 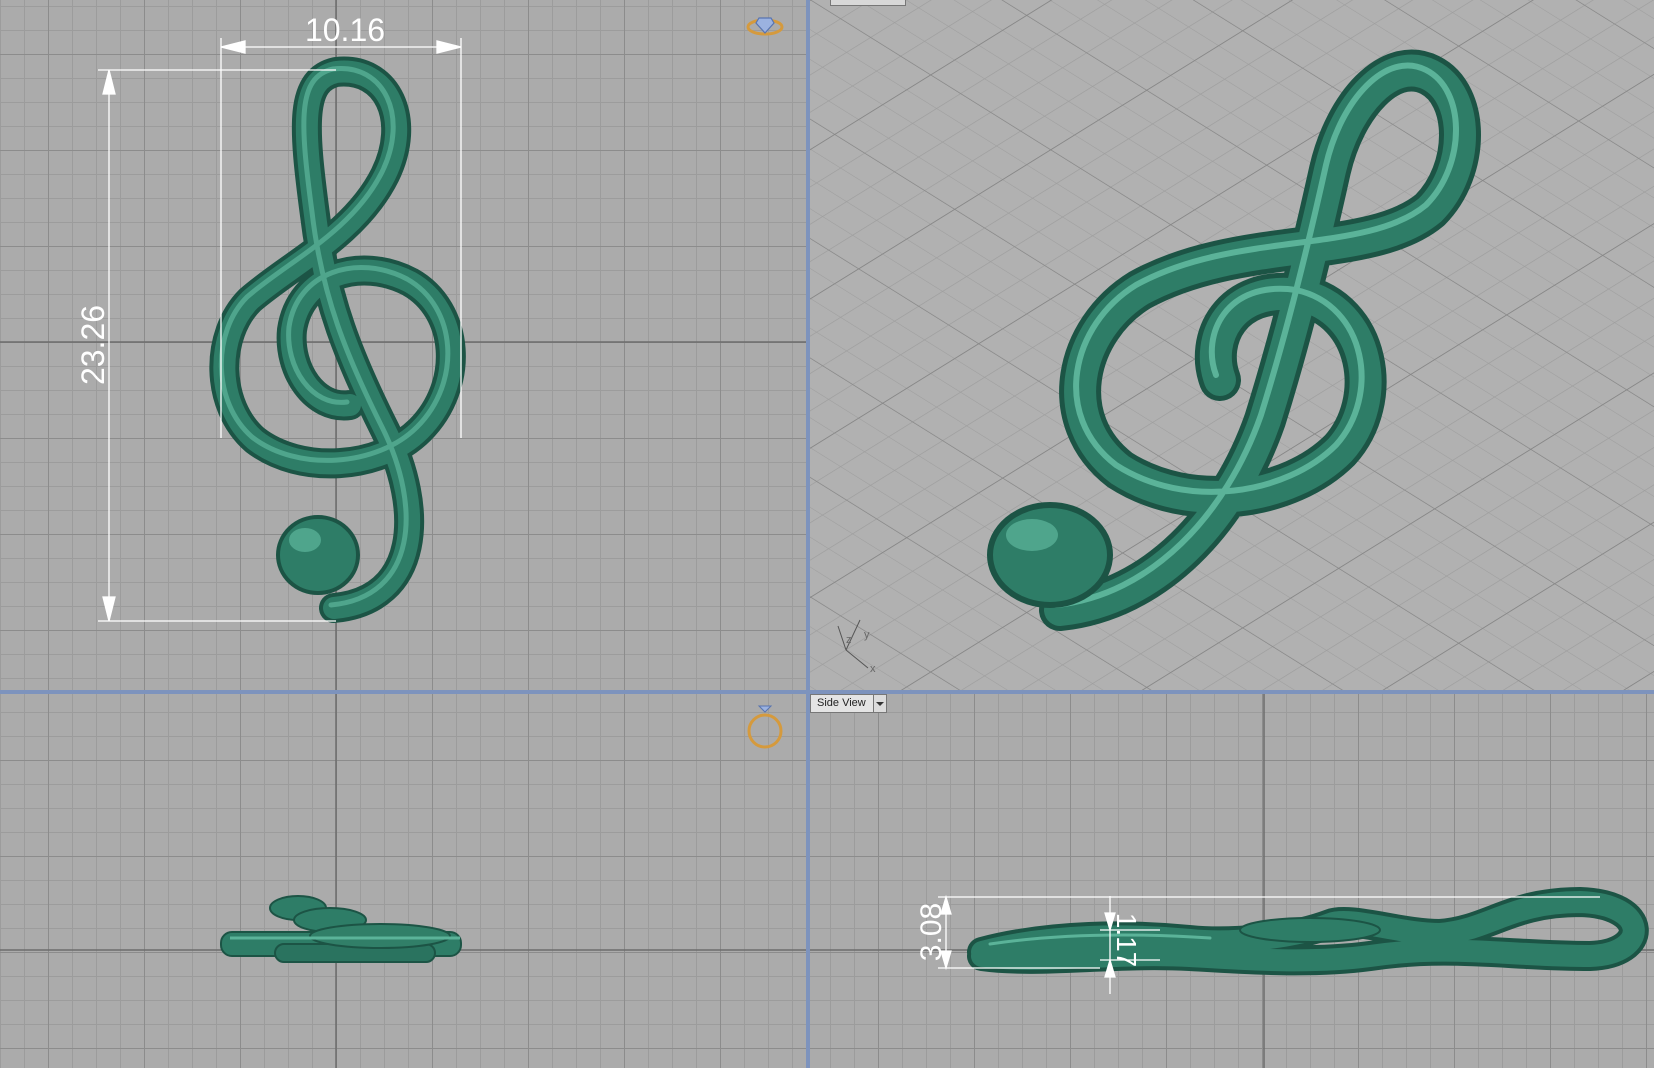 I want to click on viewport-divider-horizontal, so click(x=827, y=692).